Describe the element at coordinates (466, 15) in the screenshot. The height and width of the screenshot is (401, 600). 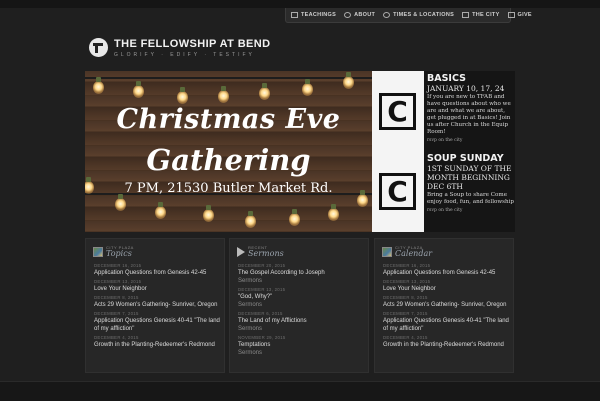
I see `city-icon` at that location.